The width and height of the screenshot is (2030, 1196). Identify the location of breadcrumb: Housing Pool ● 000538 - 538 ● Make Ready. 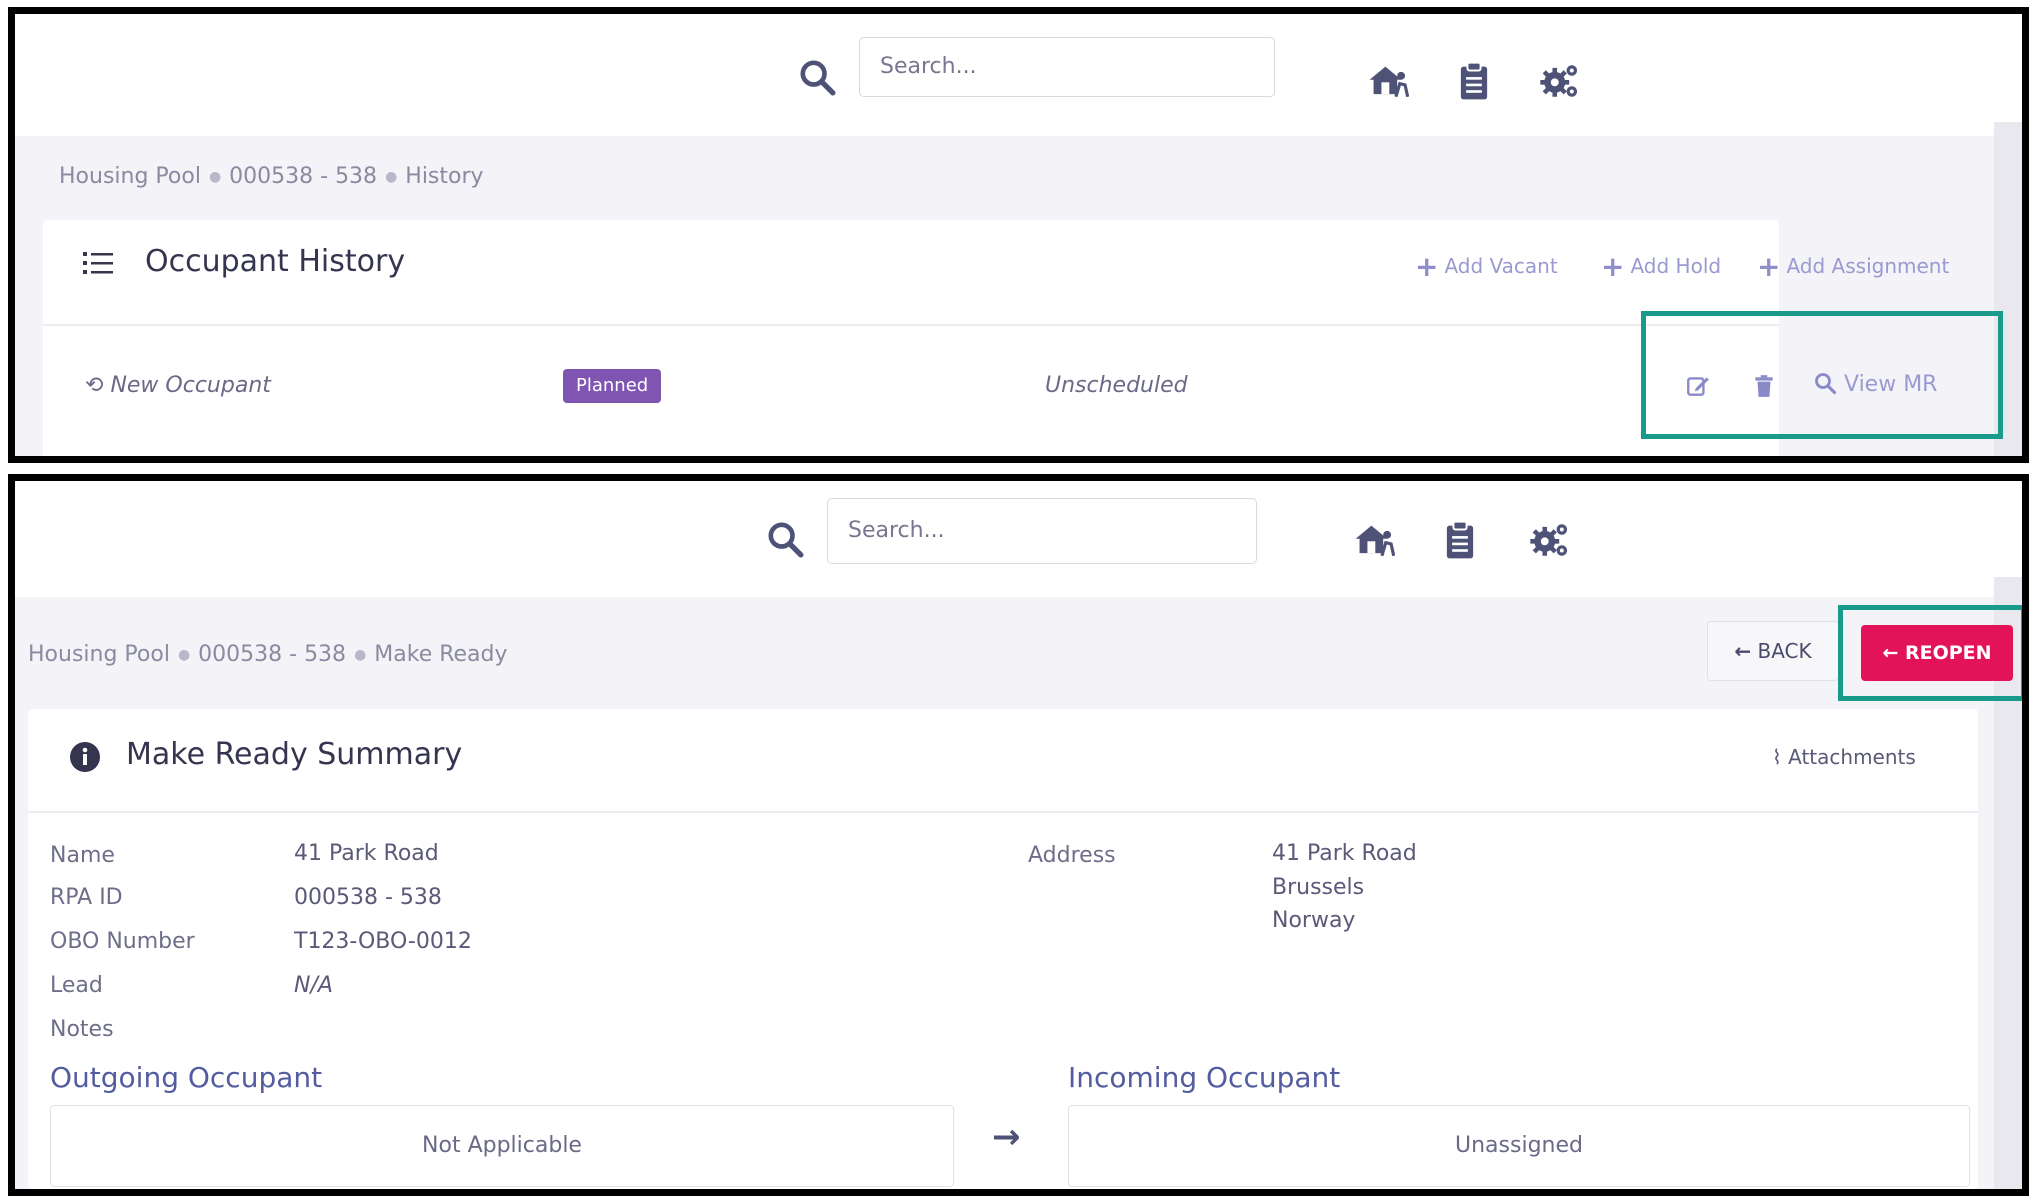
(268, 654).